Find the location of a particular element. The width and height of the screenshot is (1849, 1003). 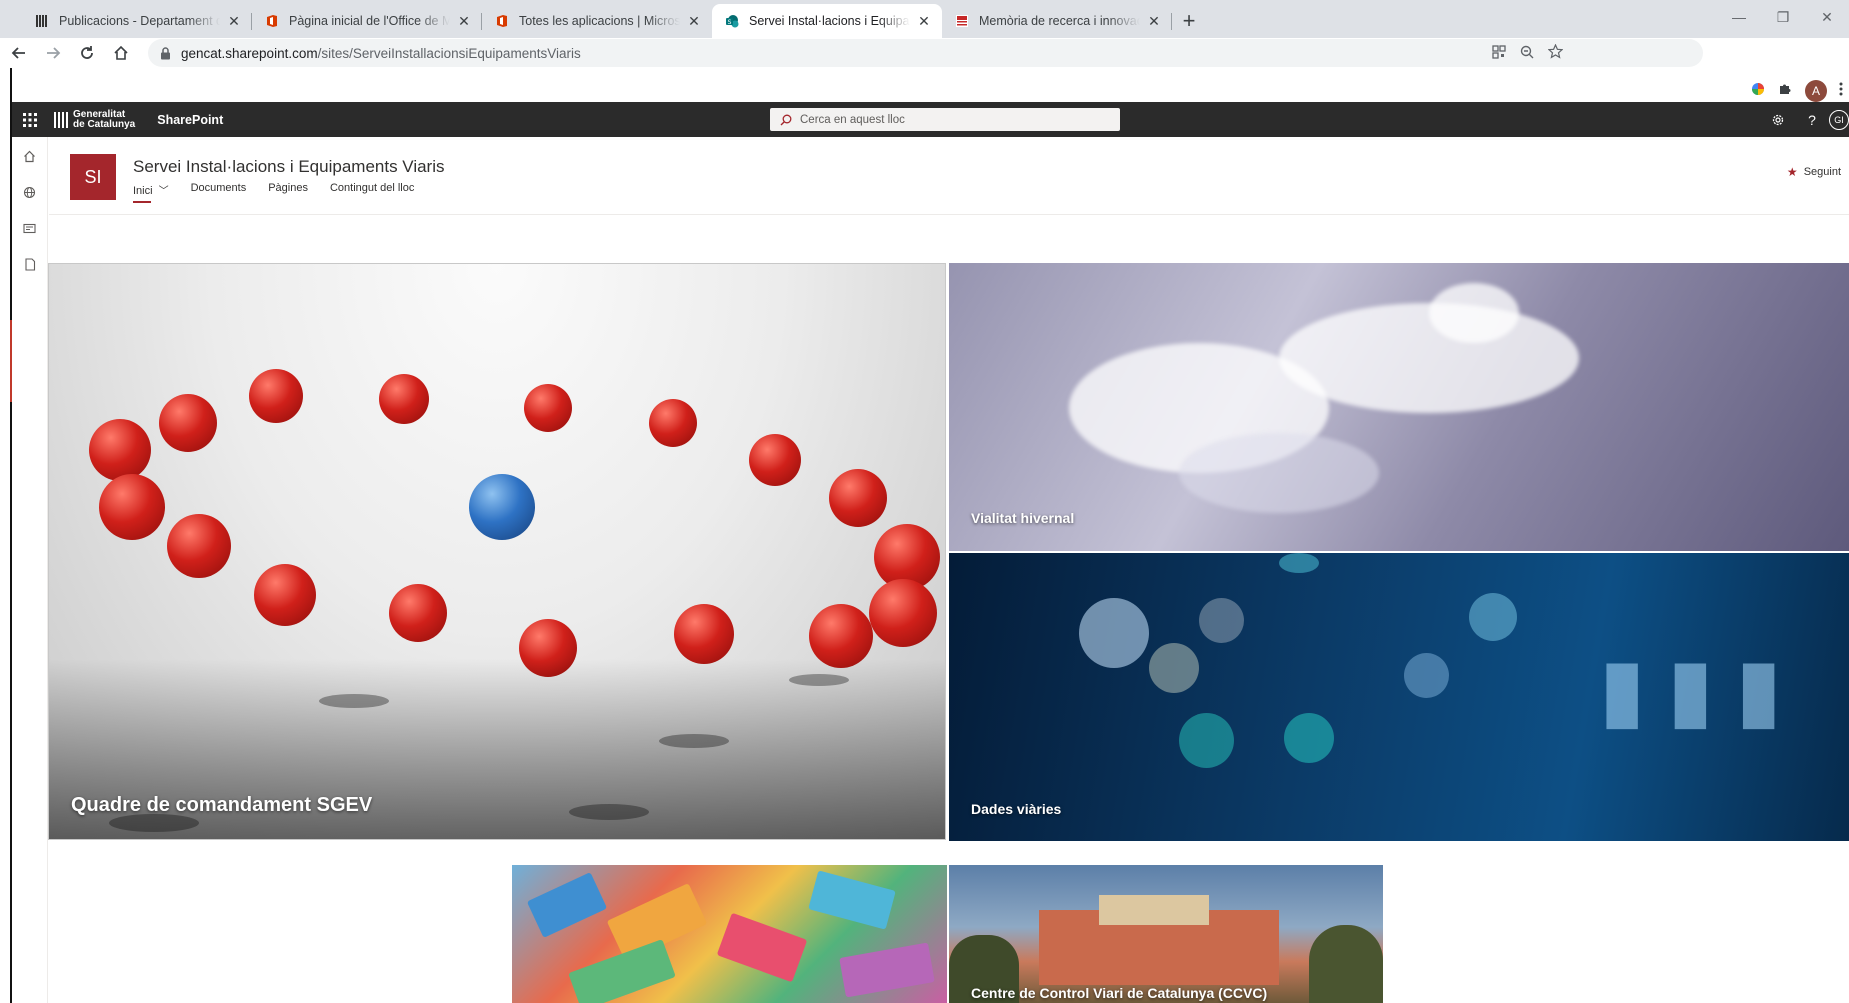

bookmark-star-icon is located at coordinates (1555, 52).